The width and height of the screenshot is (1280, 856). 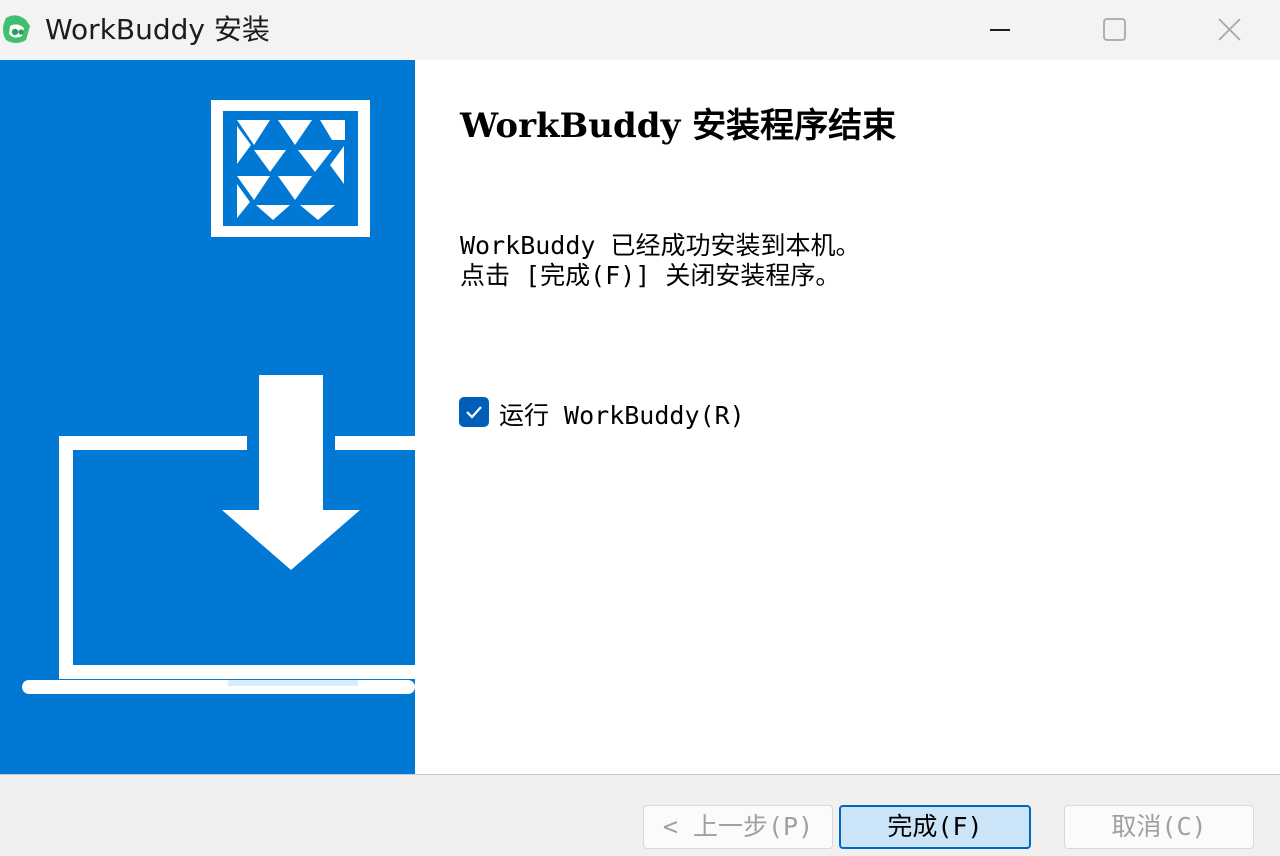 I want to click on page-title: WorkBuddy 安装程序结束, so click(x=678, y=126).